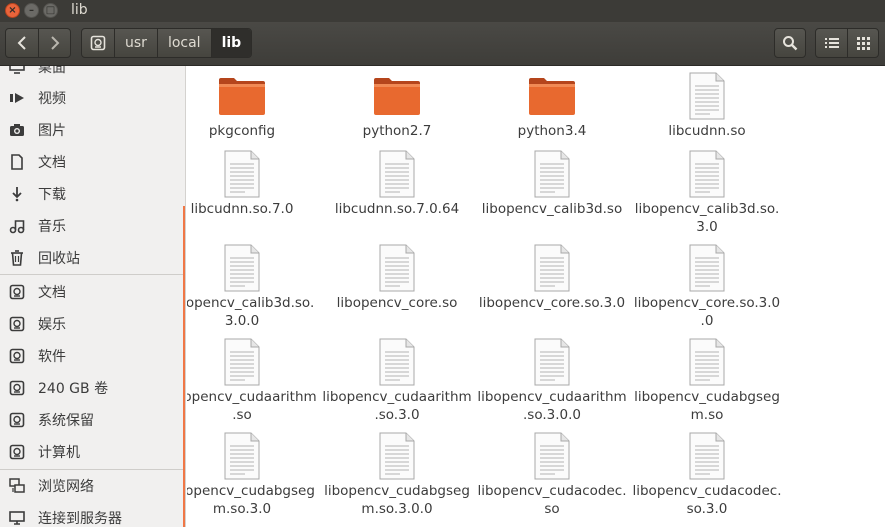 This screenshot has height=527, width=885. What do you see at coordinates (251, 312) in the screenshot?
I see `file-name: libopencv_calib3d.so.3.0.0` at bounding box center [251, 312].